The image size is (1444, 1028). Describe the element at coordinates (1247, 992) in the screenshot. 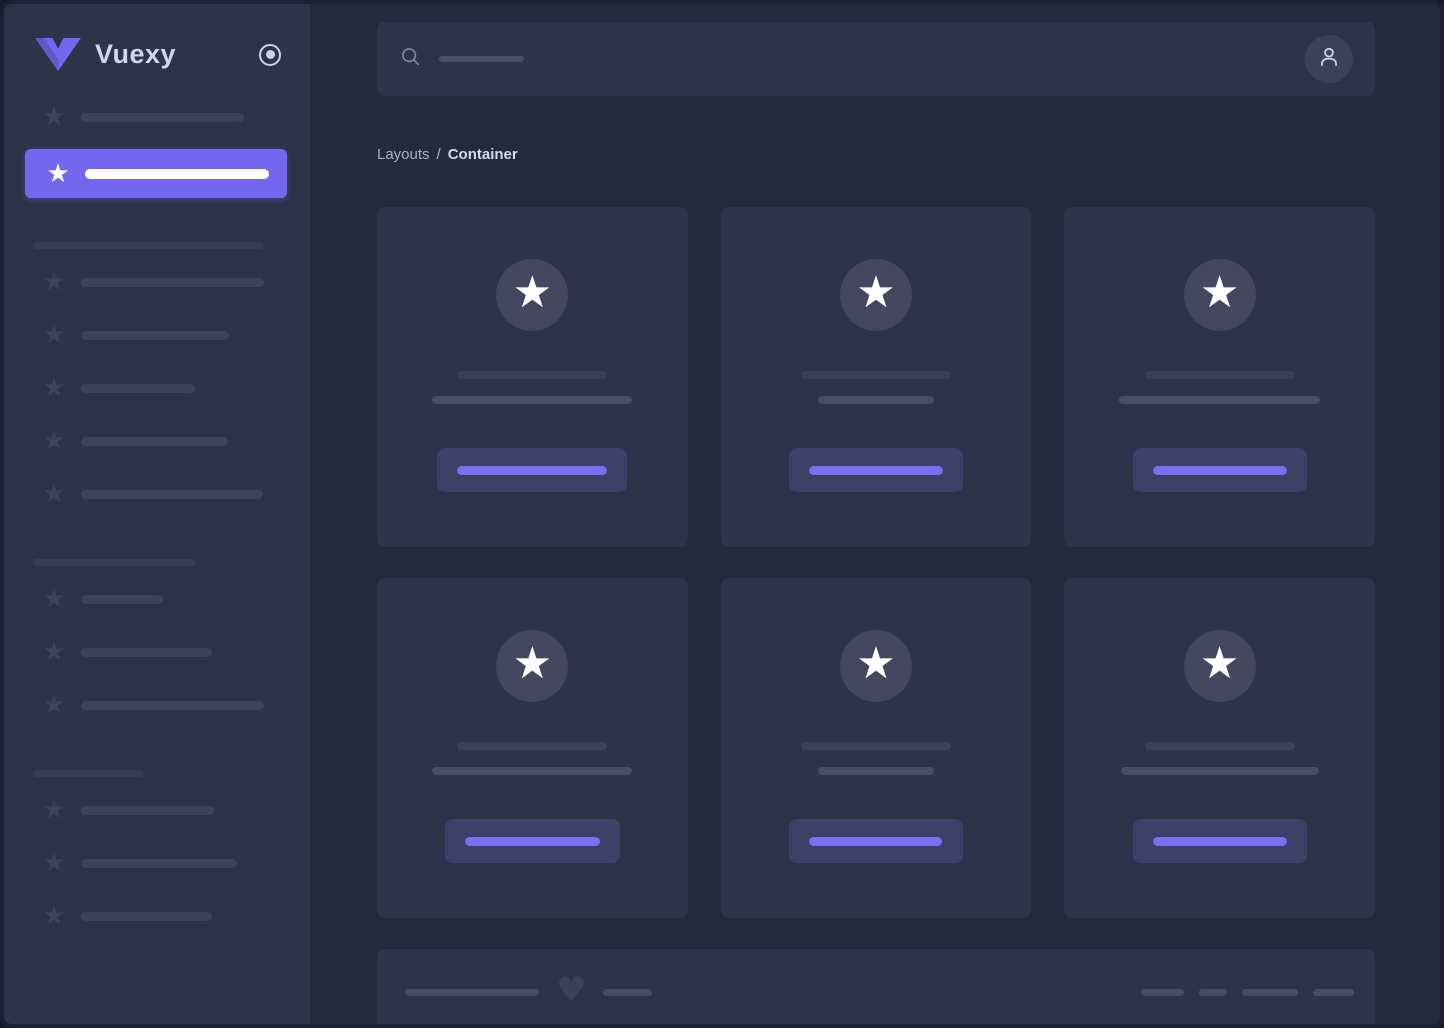

I see `footer-links-group` at that location.